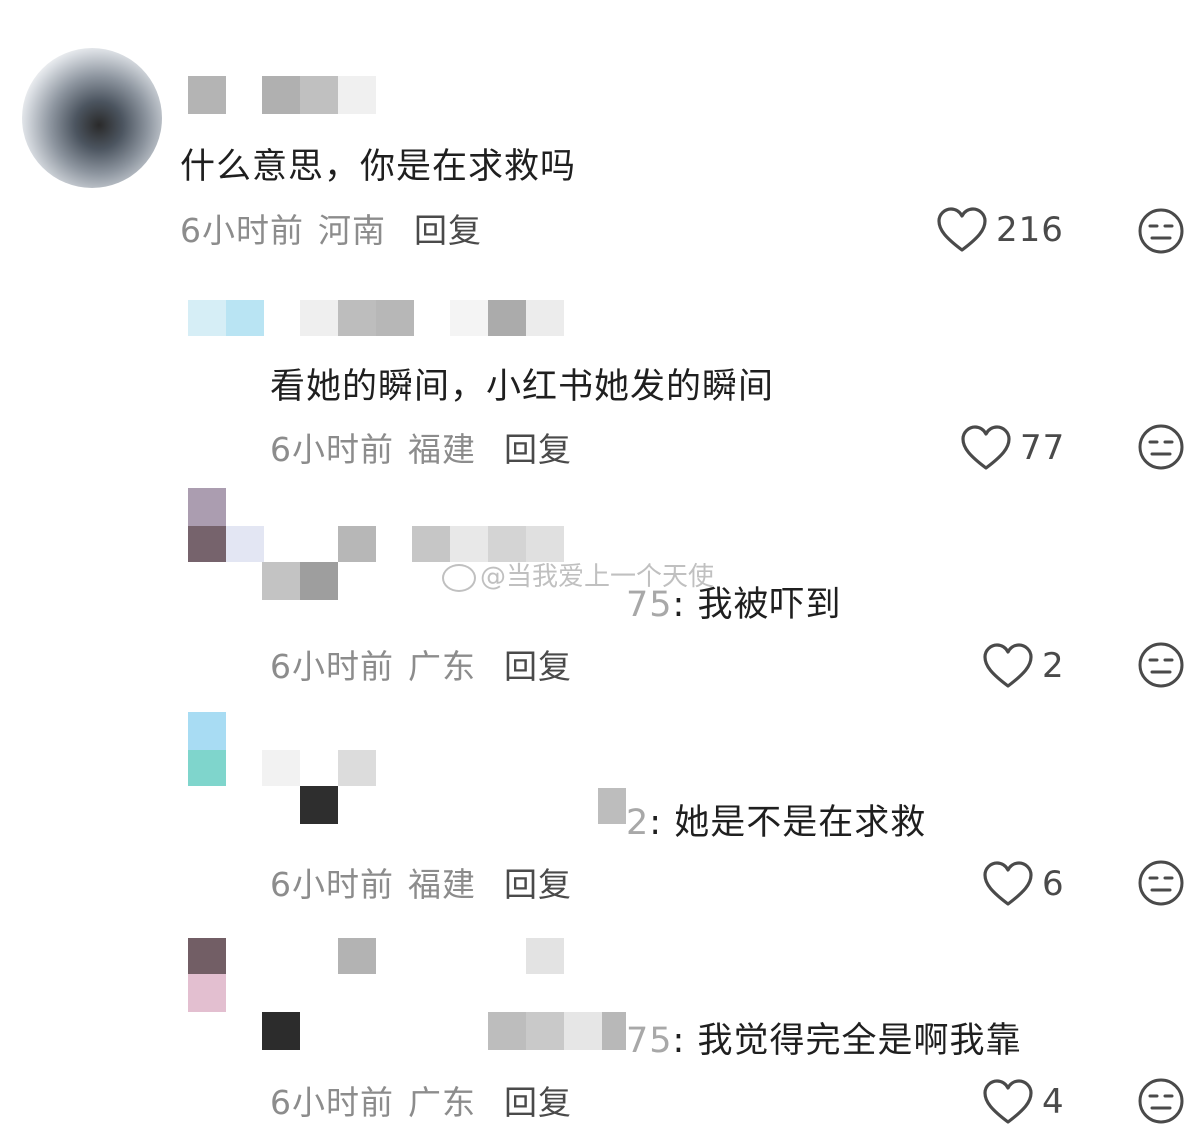 The width and height of the screenshot is (1200, 1142). Describe the element at coordinates (847, 1041) in the screenshot. I see `comment-body: : 我觉得完全是啊我靠` at that location.